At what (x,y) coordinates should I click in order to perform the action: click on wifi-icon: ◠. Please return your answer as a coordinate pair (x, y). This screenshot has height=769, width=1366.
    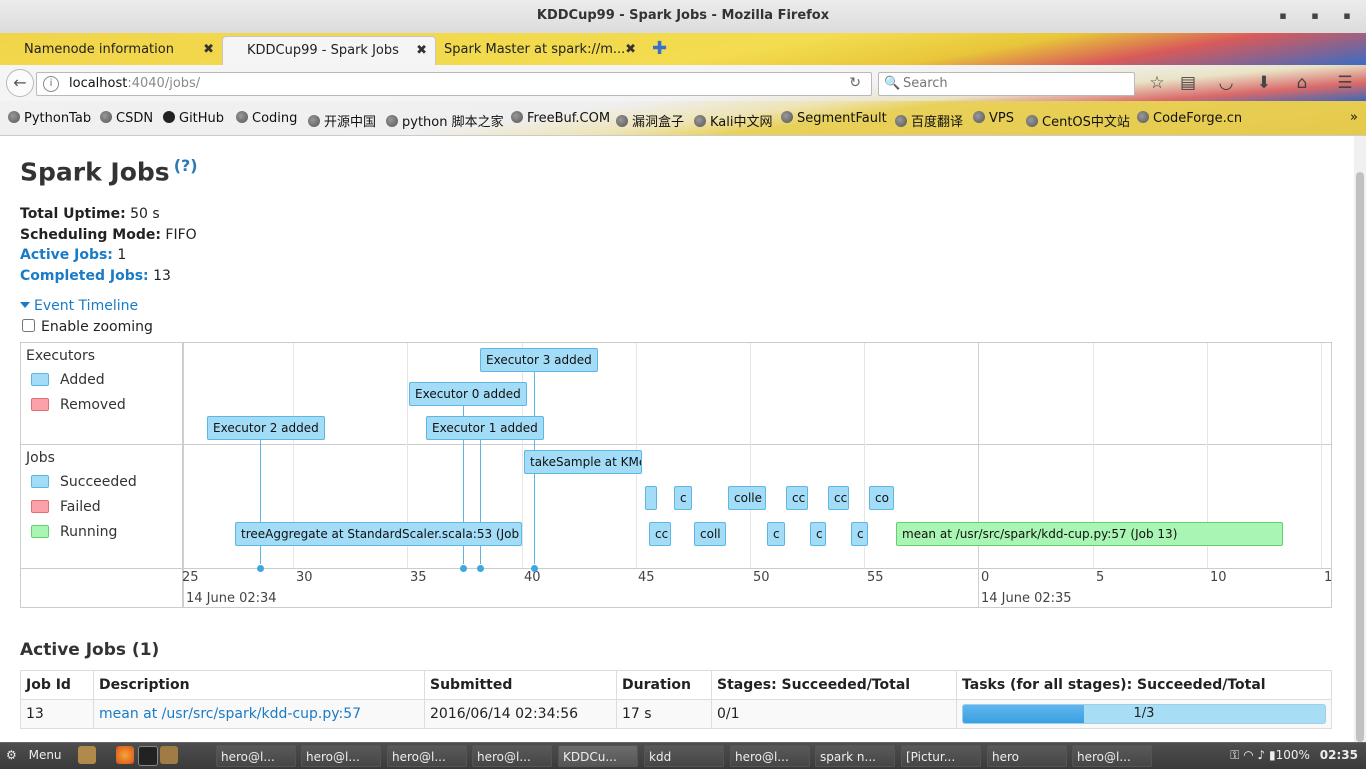
    Looking at the image, I should click on (1248, 755).